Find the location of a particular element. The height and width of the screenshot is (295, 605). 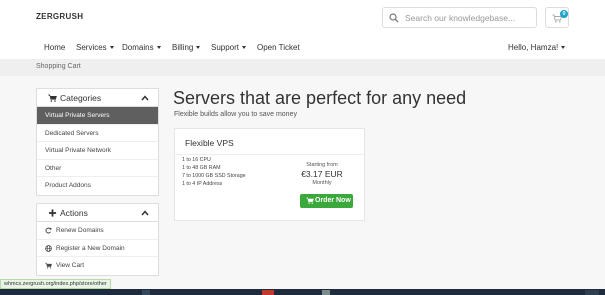

order-now-button: Order Now is located at coordinates (326, 201).